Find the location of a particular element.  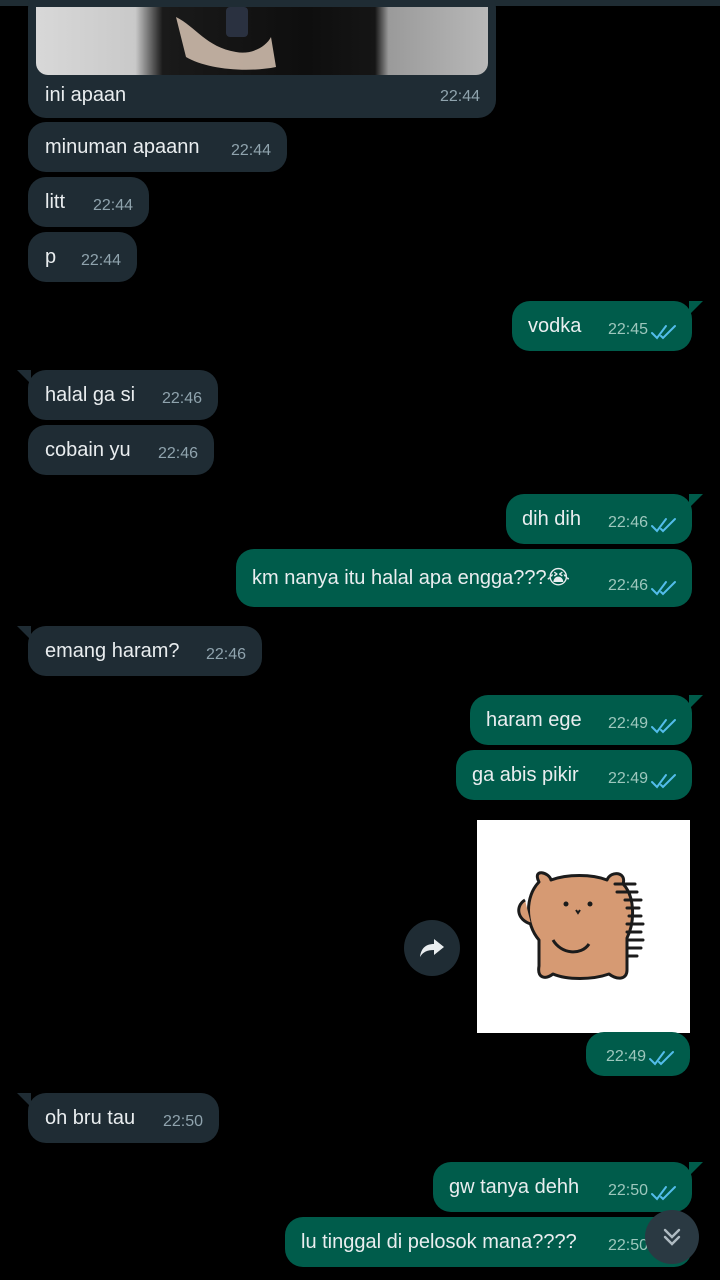

message-bubble-incoming-image: ini apaan 22:44 is located at coordinates (262, 59).